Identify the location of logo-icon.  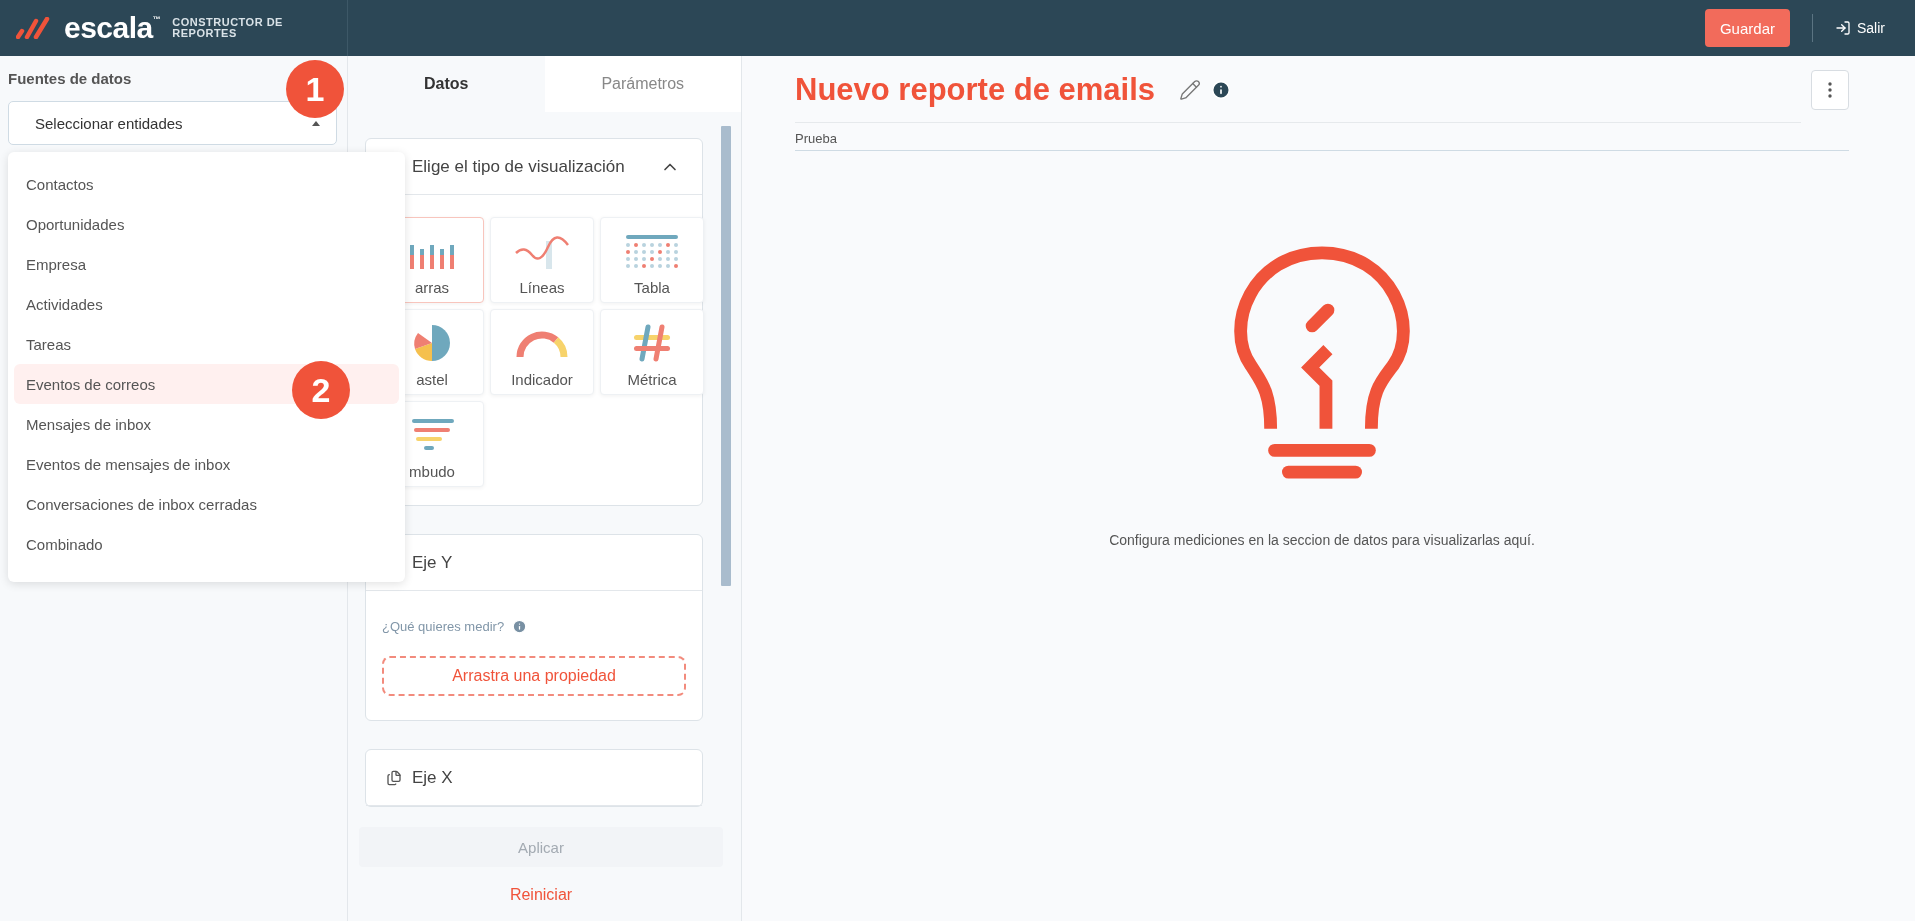
(34, 28).